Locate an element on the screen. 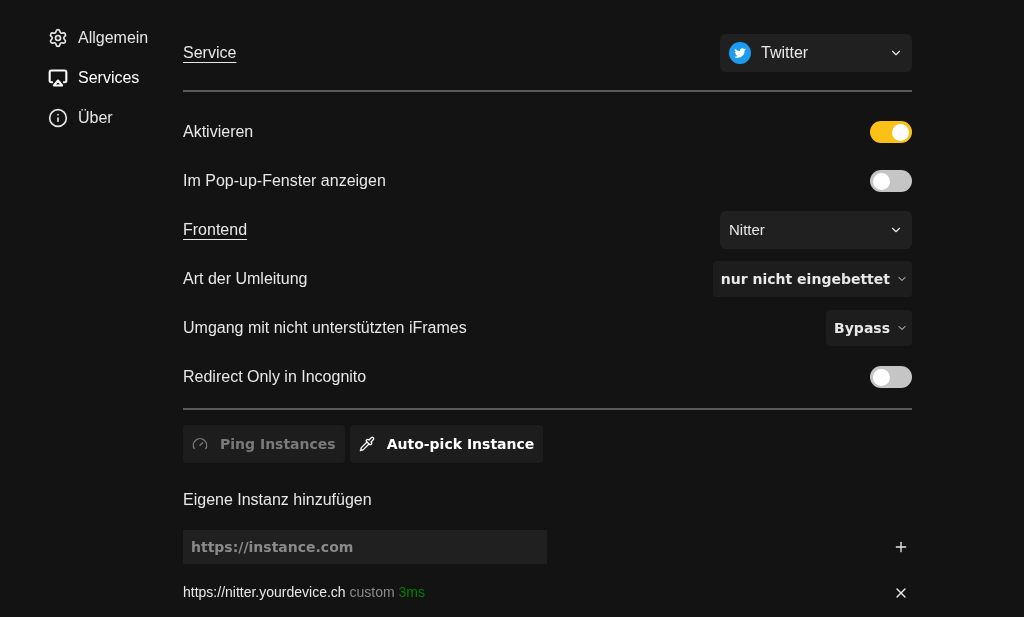 This screenshot has height=617, width=1024. gear-icon is located at coordinates (58, 38).